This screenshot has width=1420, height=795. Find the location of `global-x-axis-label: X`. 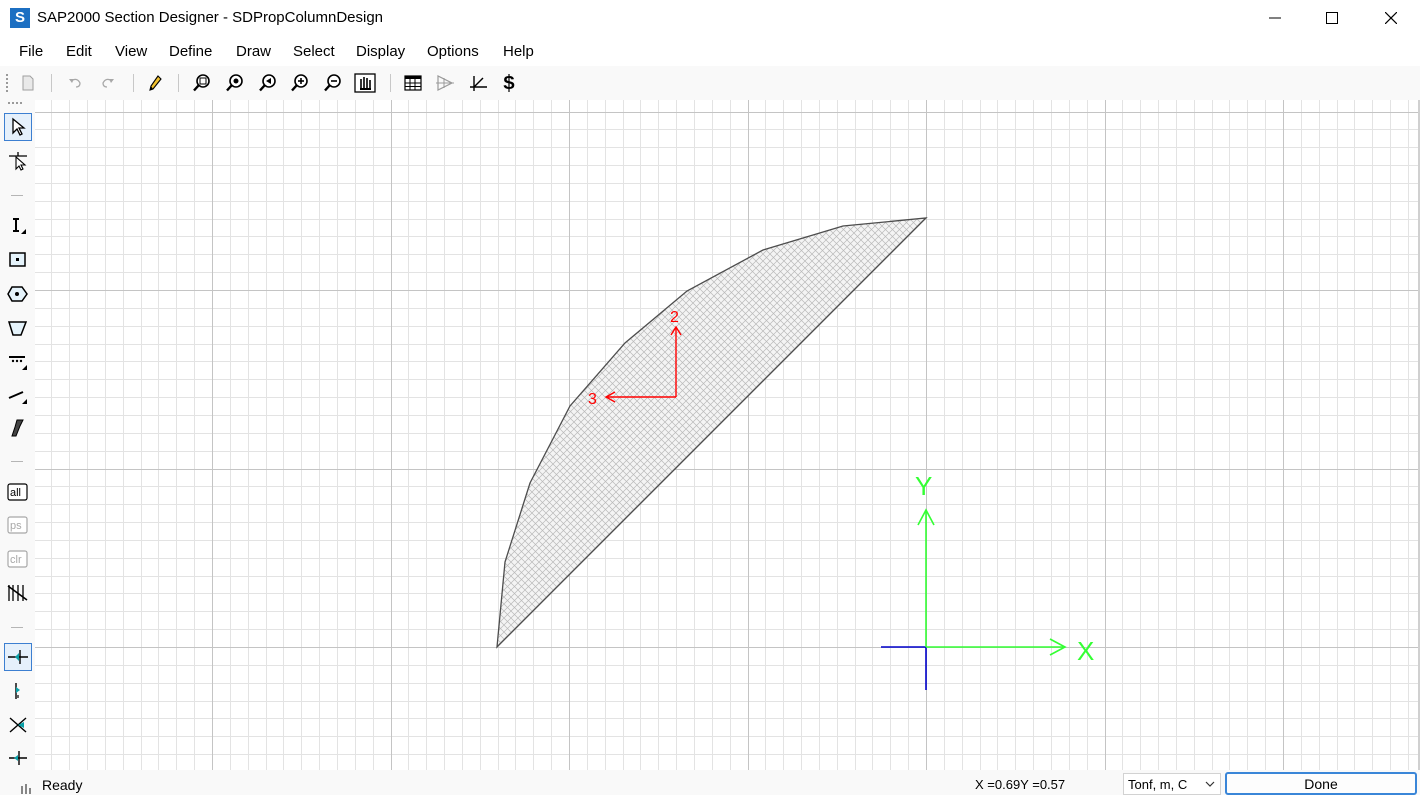

global-x-axis-label: X is located at coordinates (1085, 651).